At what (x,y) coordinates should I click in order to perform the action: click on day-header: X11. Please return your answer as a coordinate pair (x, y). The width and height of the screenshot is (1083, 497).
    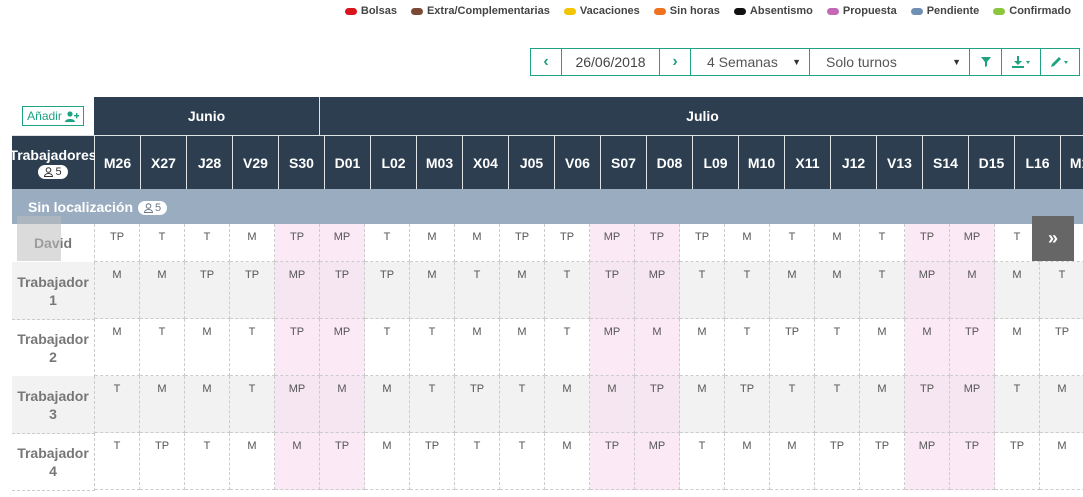
    Looking at the image, I should click on (808, 162).